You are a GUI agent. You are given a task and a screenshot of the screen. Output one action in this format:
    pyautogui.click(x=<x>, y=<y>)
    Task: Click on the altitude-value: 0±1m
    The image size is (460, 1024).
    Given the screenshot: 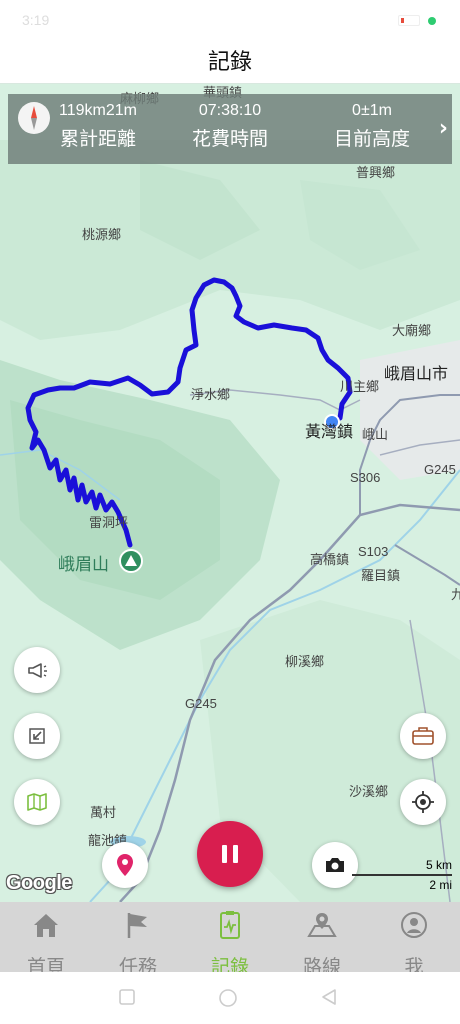 What is the action you would take?
    pyautogui.click(x=372, y=110)
    